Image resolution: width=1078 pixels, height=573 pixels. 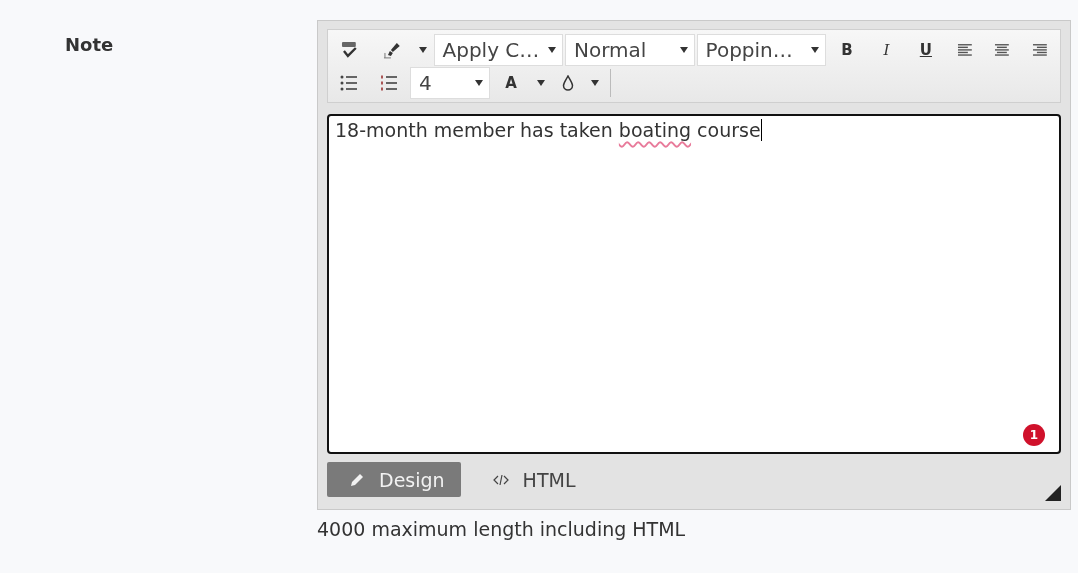 I want to click on format-button: U, so click(x=926, y=49).